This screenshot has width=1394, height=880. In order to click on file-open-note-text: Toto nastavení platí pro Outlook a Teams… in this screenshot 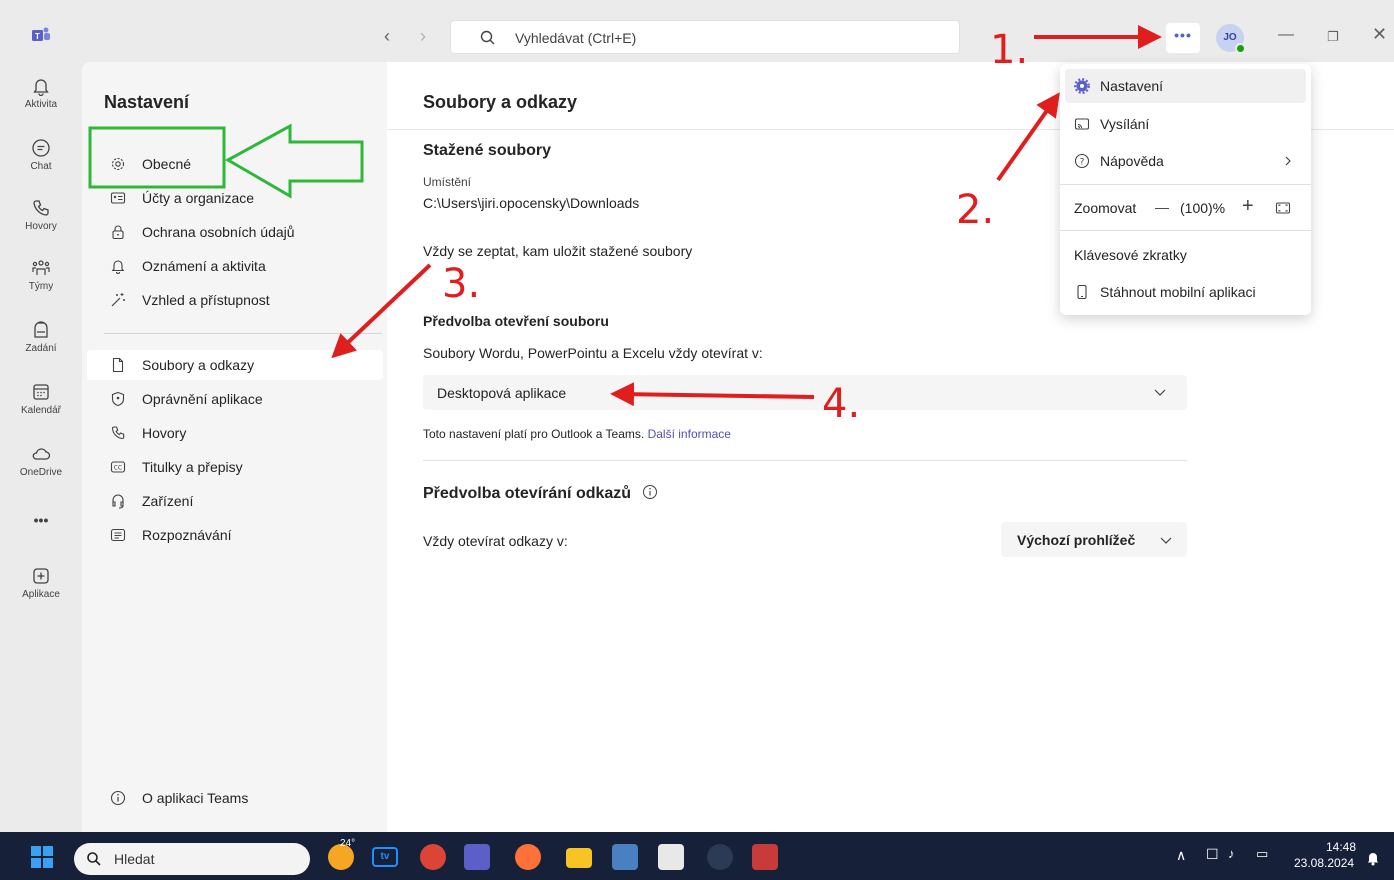, I will do `click(534, 434)`.